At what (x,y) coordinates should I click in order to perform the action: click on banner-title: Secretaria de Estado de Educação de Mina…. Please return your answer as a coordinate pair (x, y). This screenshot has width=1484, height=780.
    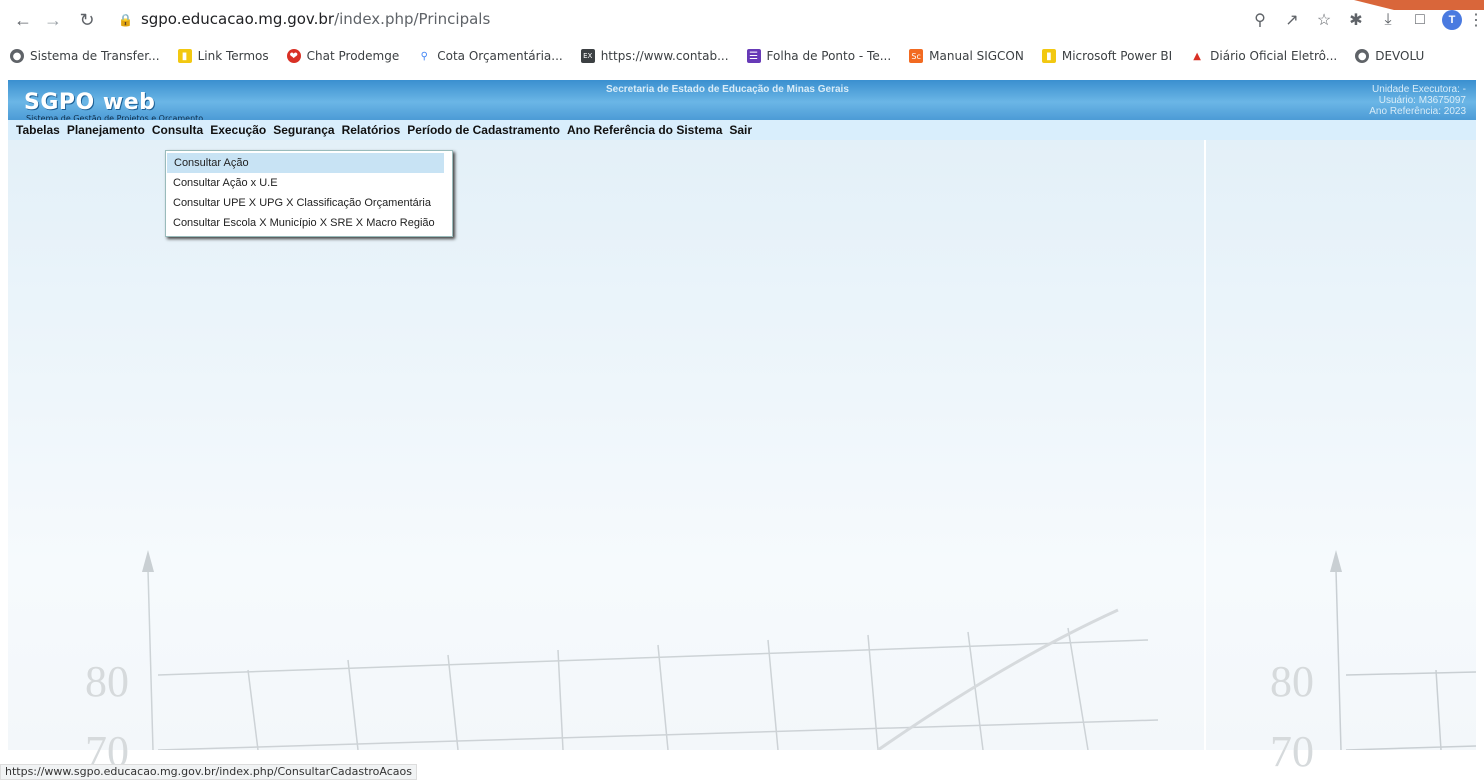
    Looking at the image, I should click on (727, 89).